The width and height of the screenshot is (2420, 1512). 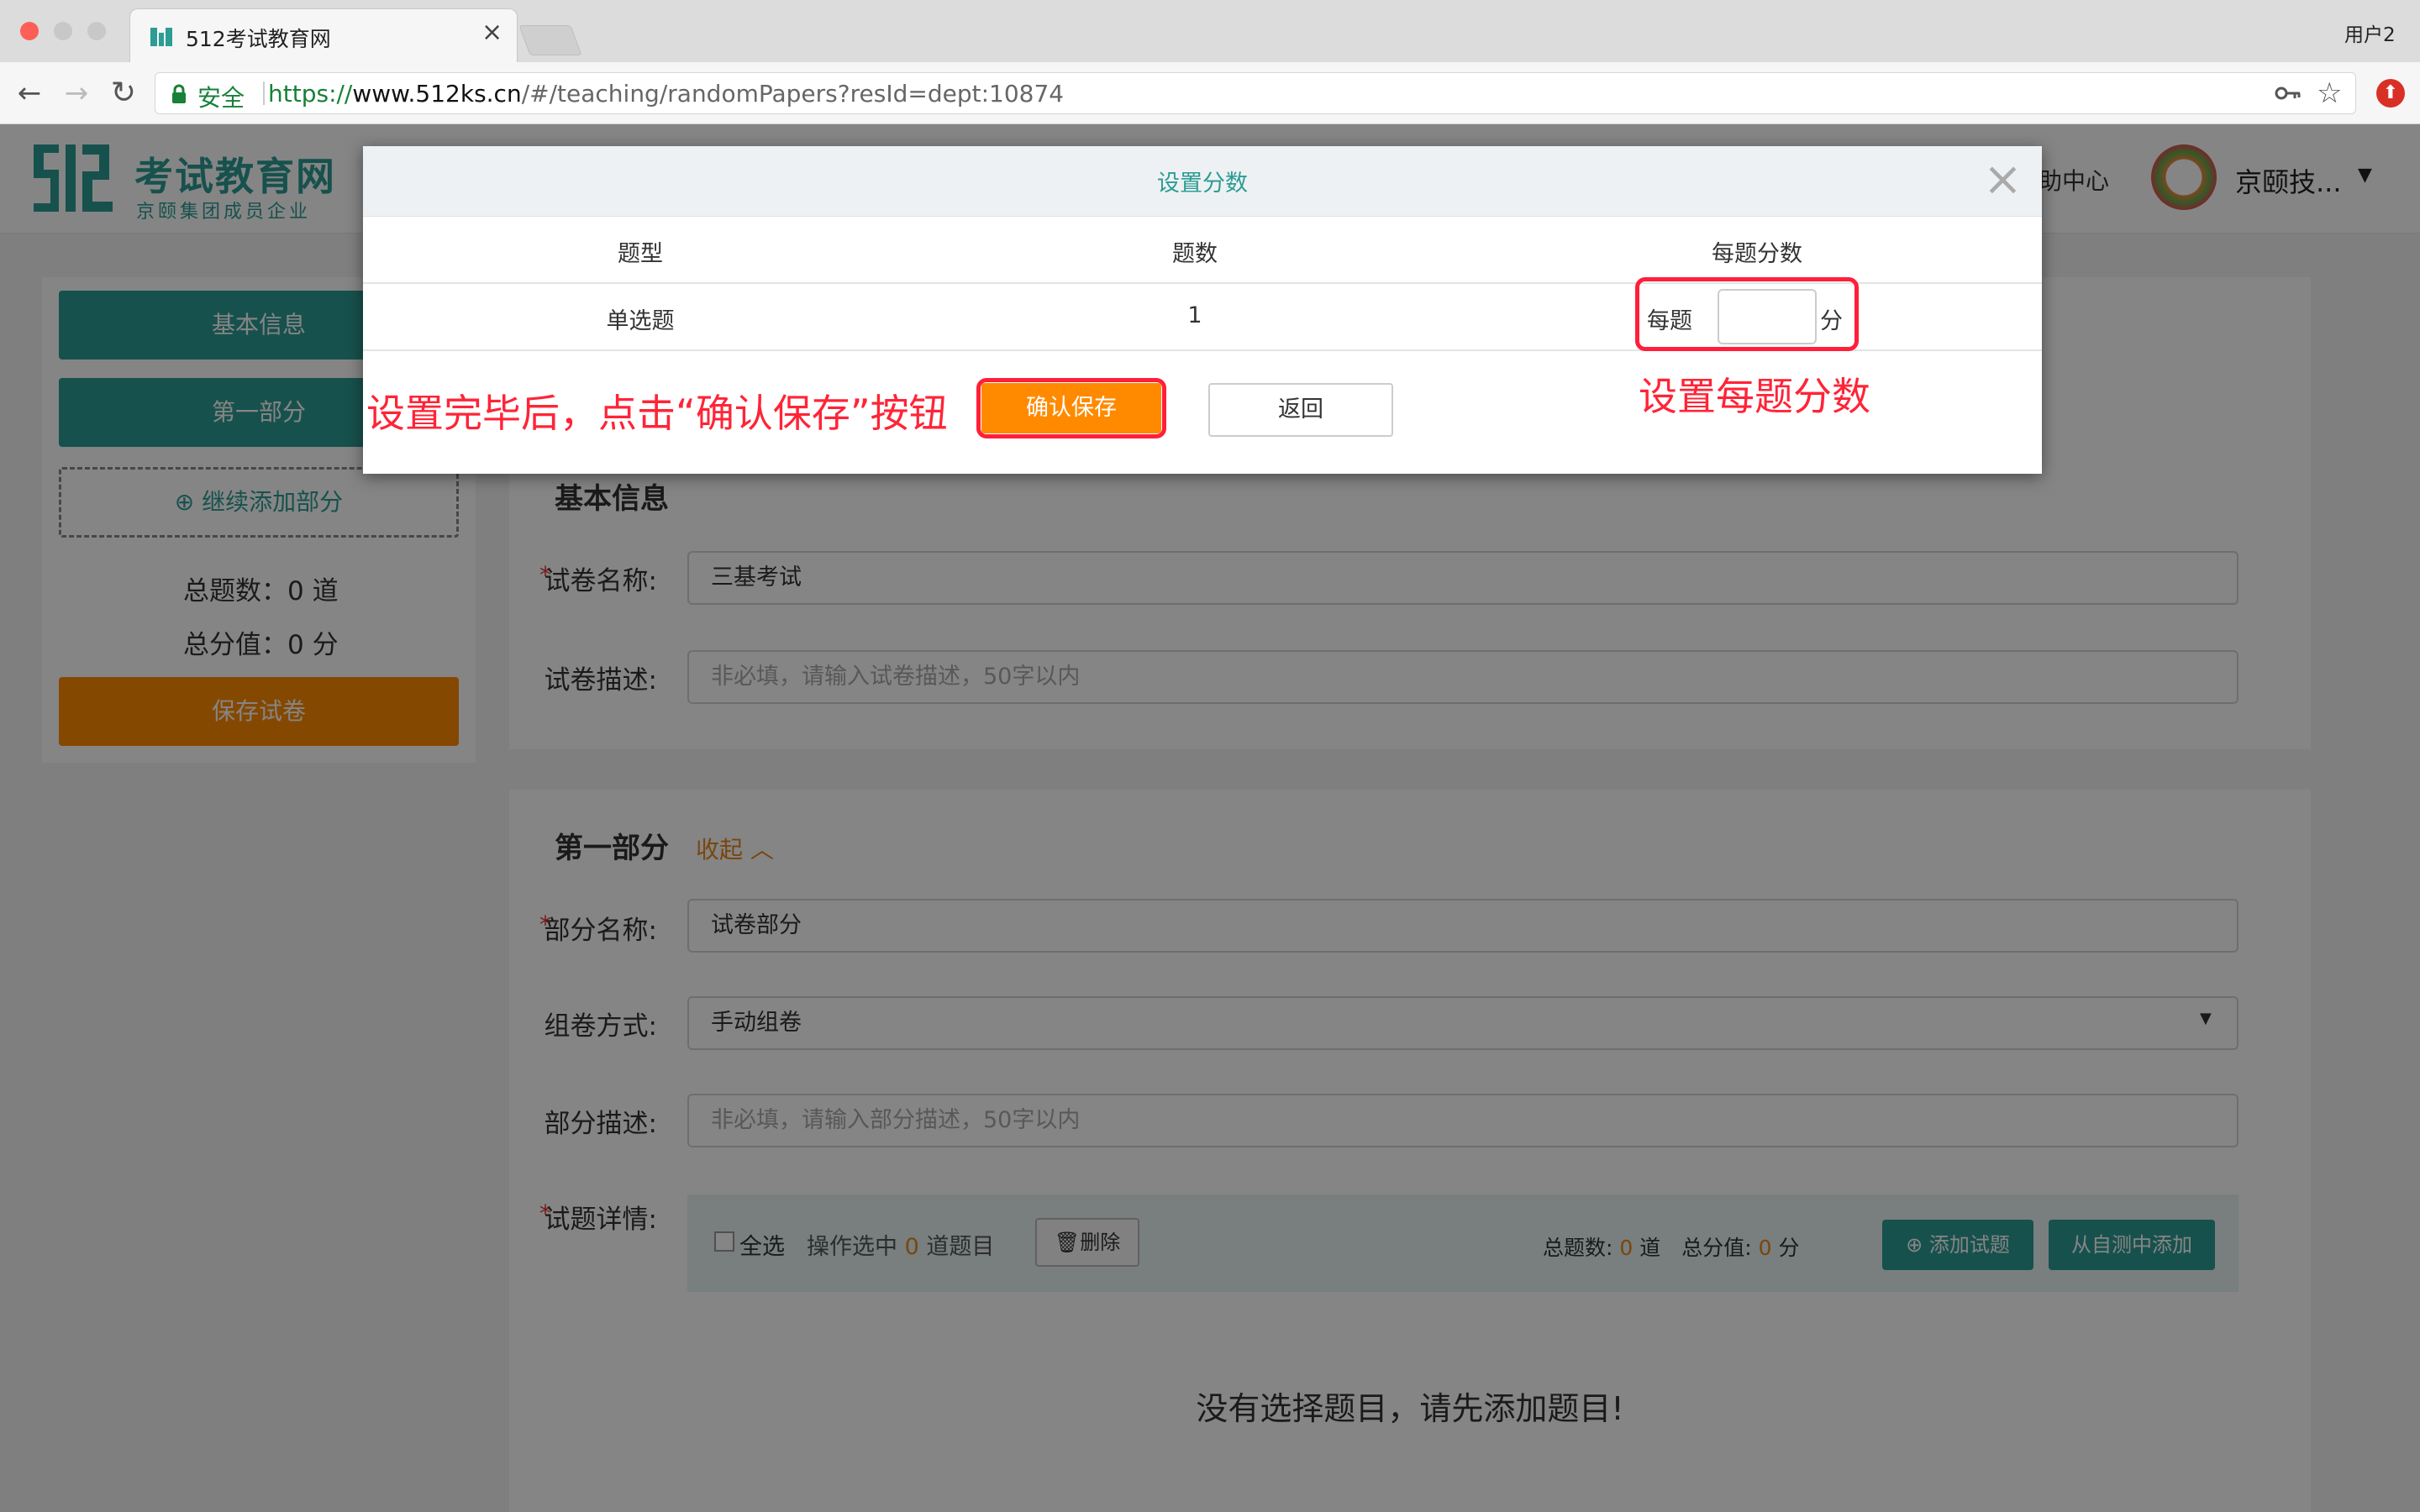 What do you see at coordinates (657, 413) in the screenshot?
I see `annotation-confirm: 设置完毕后，点击“确认保存”按钮` at bounding box center [657, 413].